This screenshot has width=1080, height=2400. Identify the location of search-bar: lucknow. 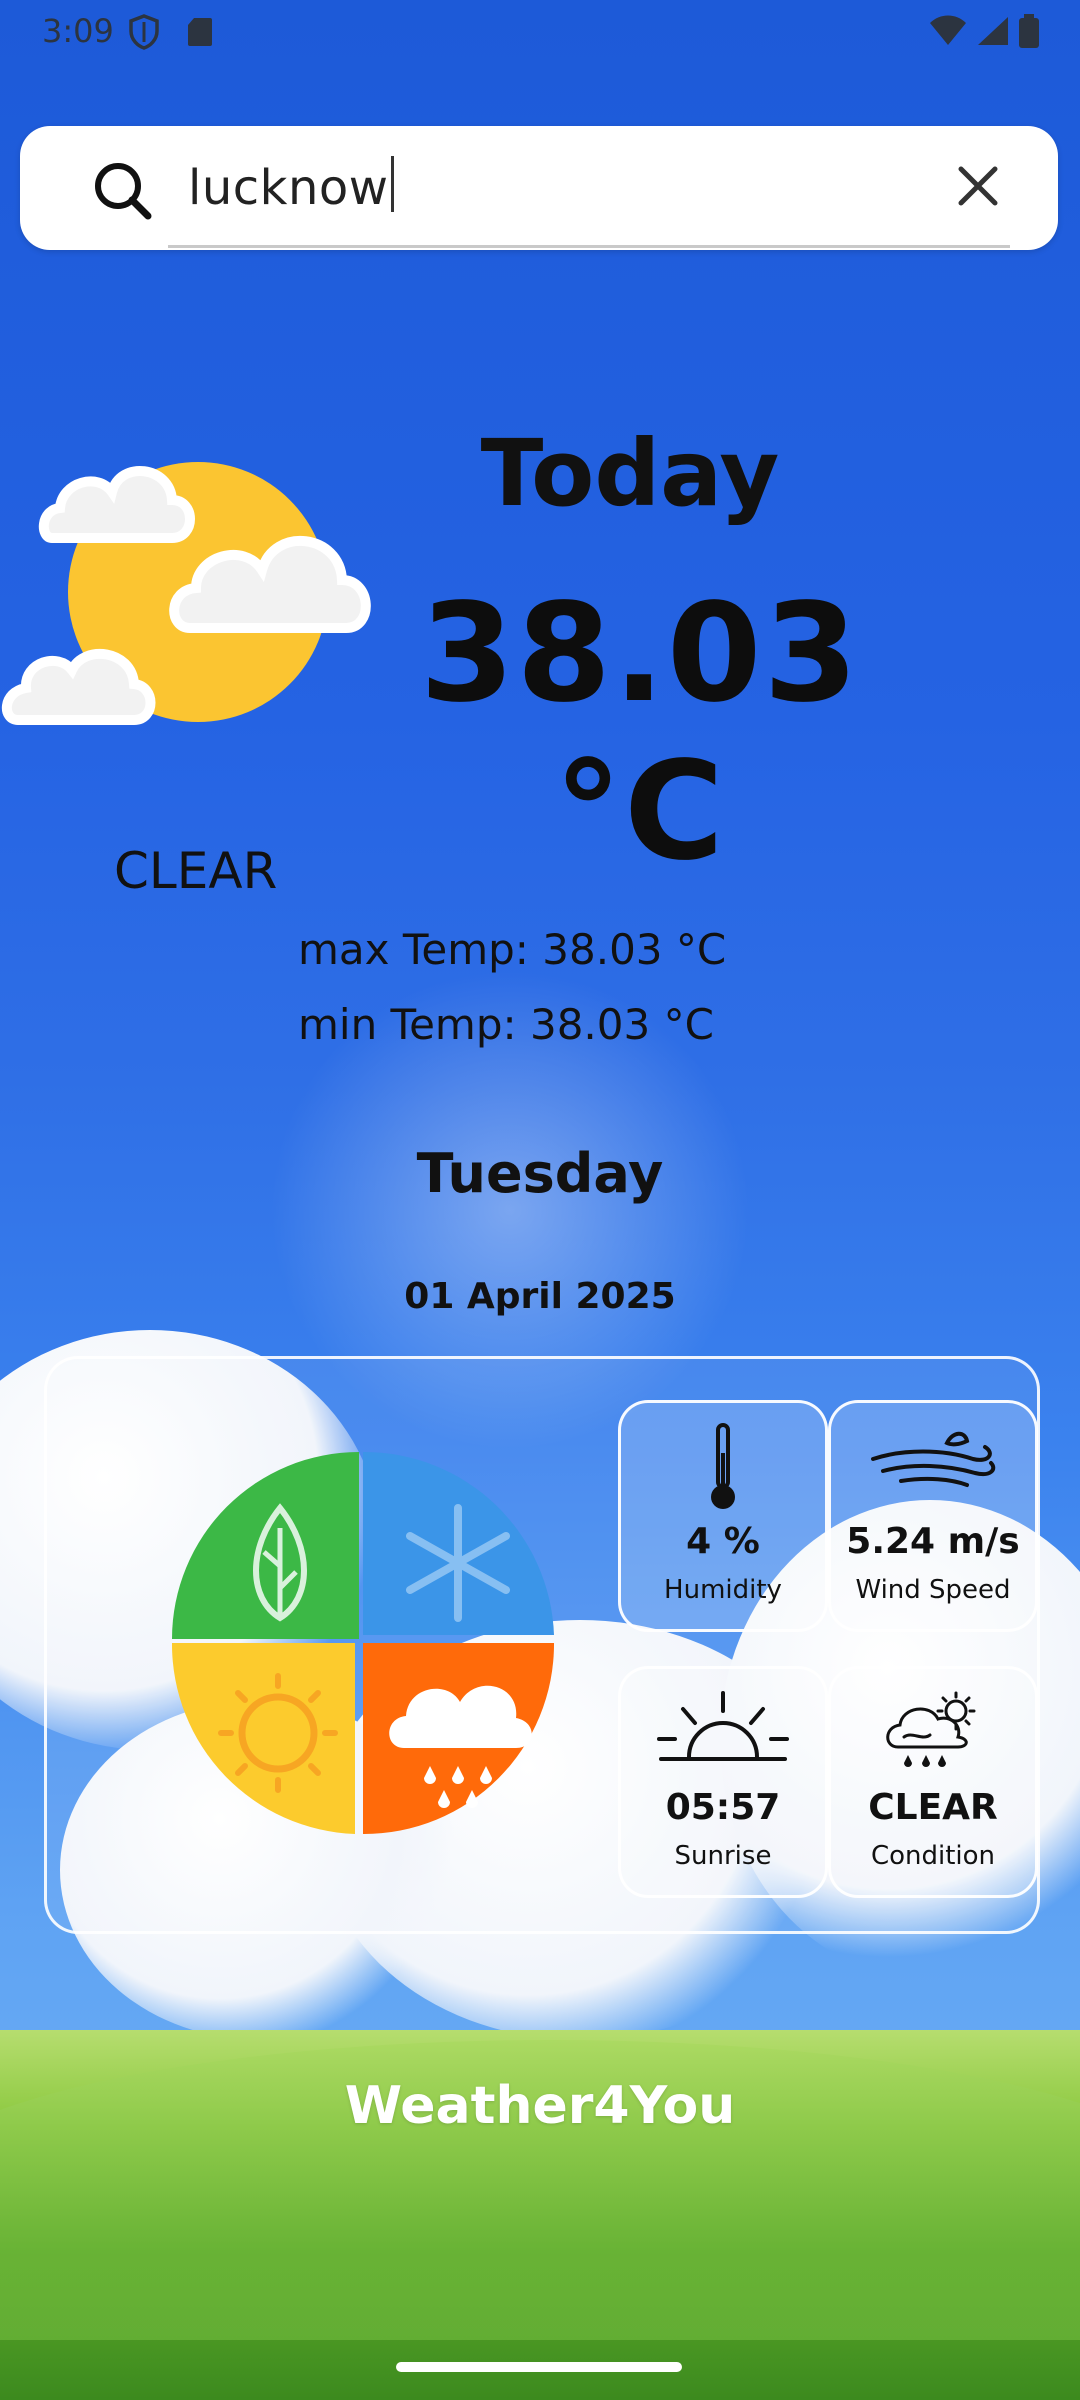
(539, 188).